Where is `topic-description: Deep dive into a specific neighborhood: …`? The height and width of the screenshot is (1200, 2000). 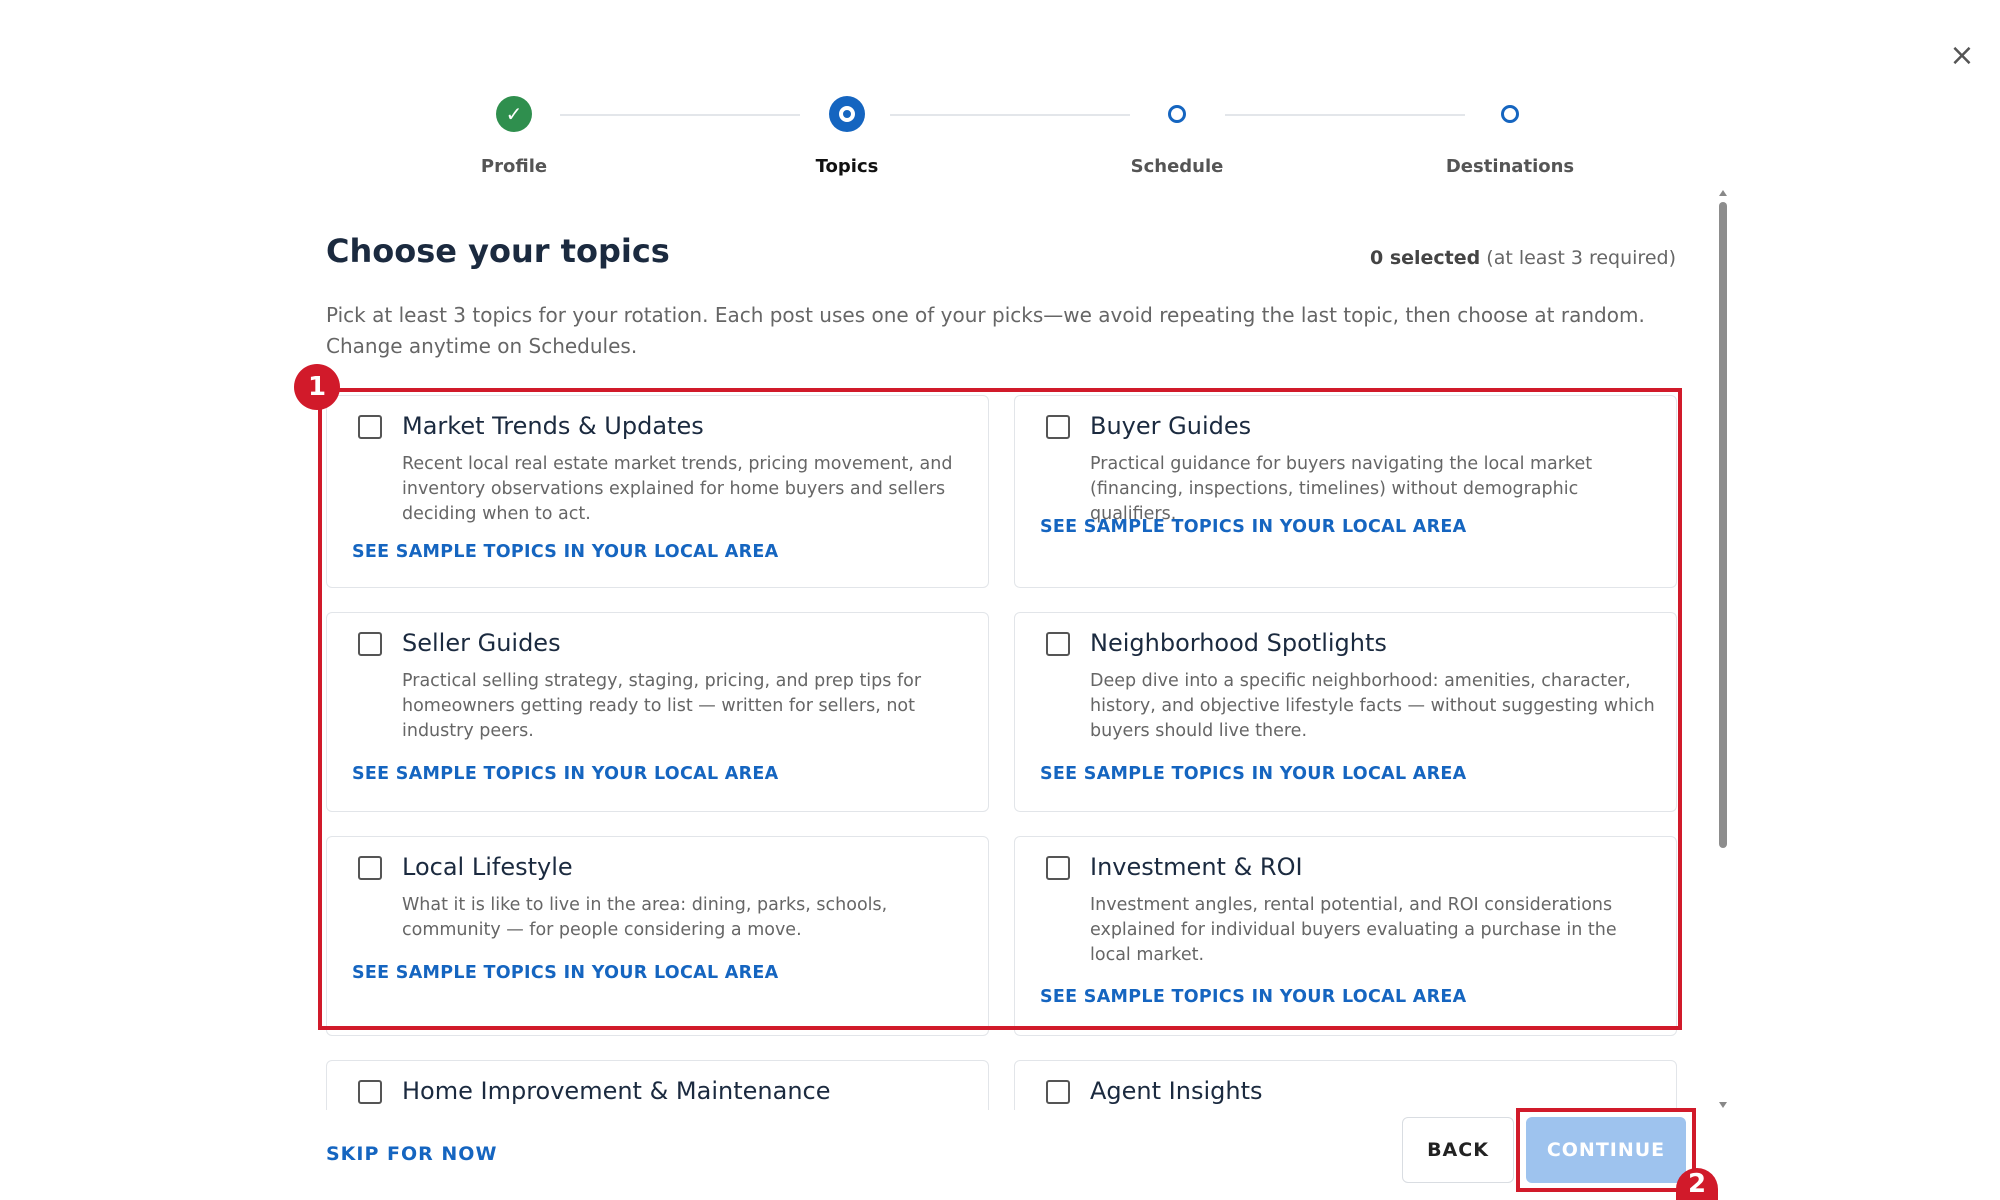
topic-description: Deep dive into a specific neighborhood: … is located at coordinates (1372, 706).